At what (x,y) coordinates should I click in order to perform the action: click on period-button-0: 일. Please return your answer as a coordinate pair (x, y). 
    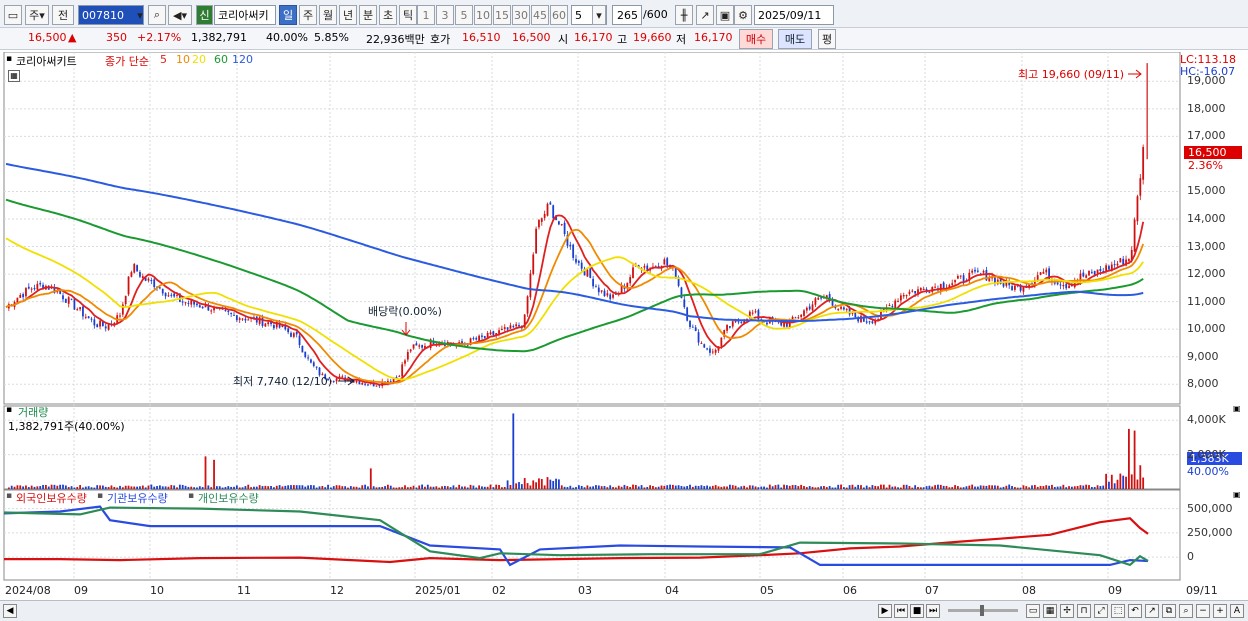
    Looking at the image, I should click on (288, 15).